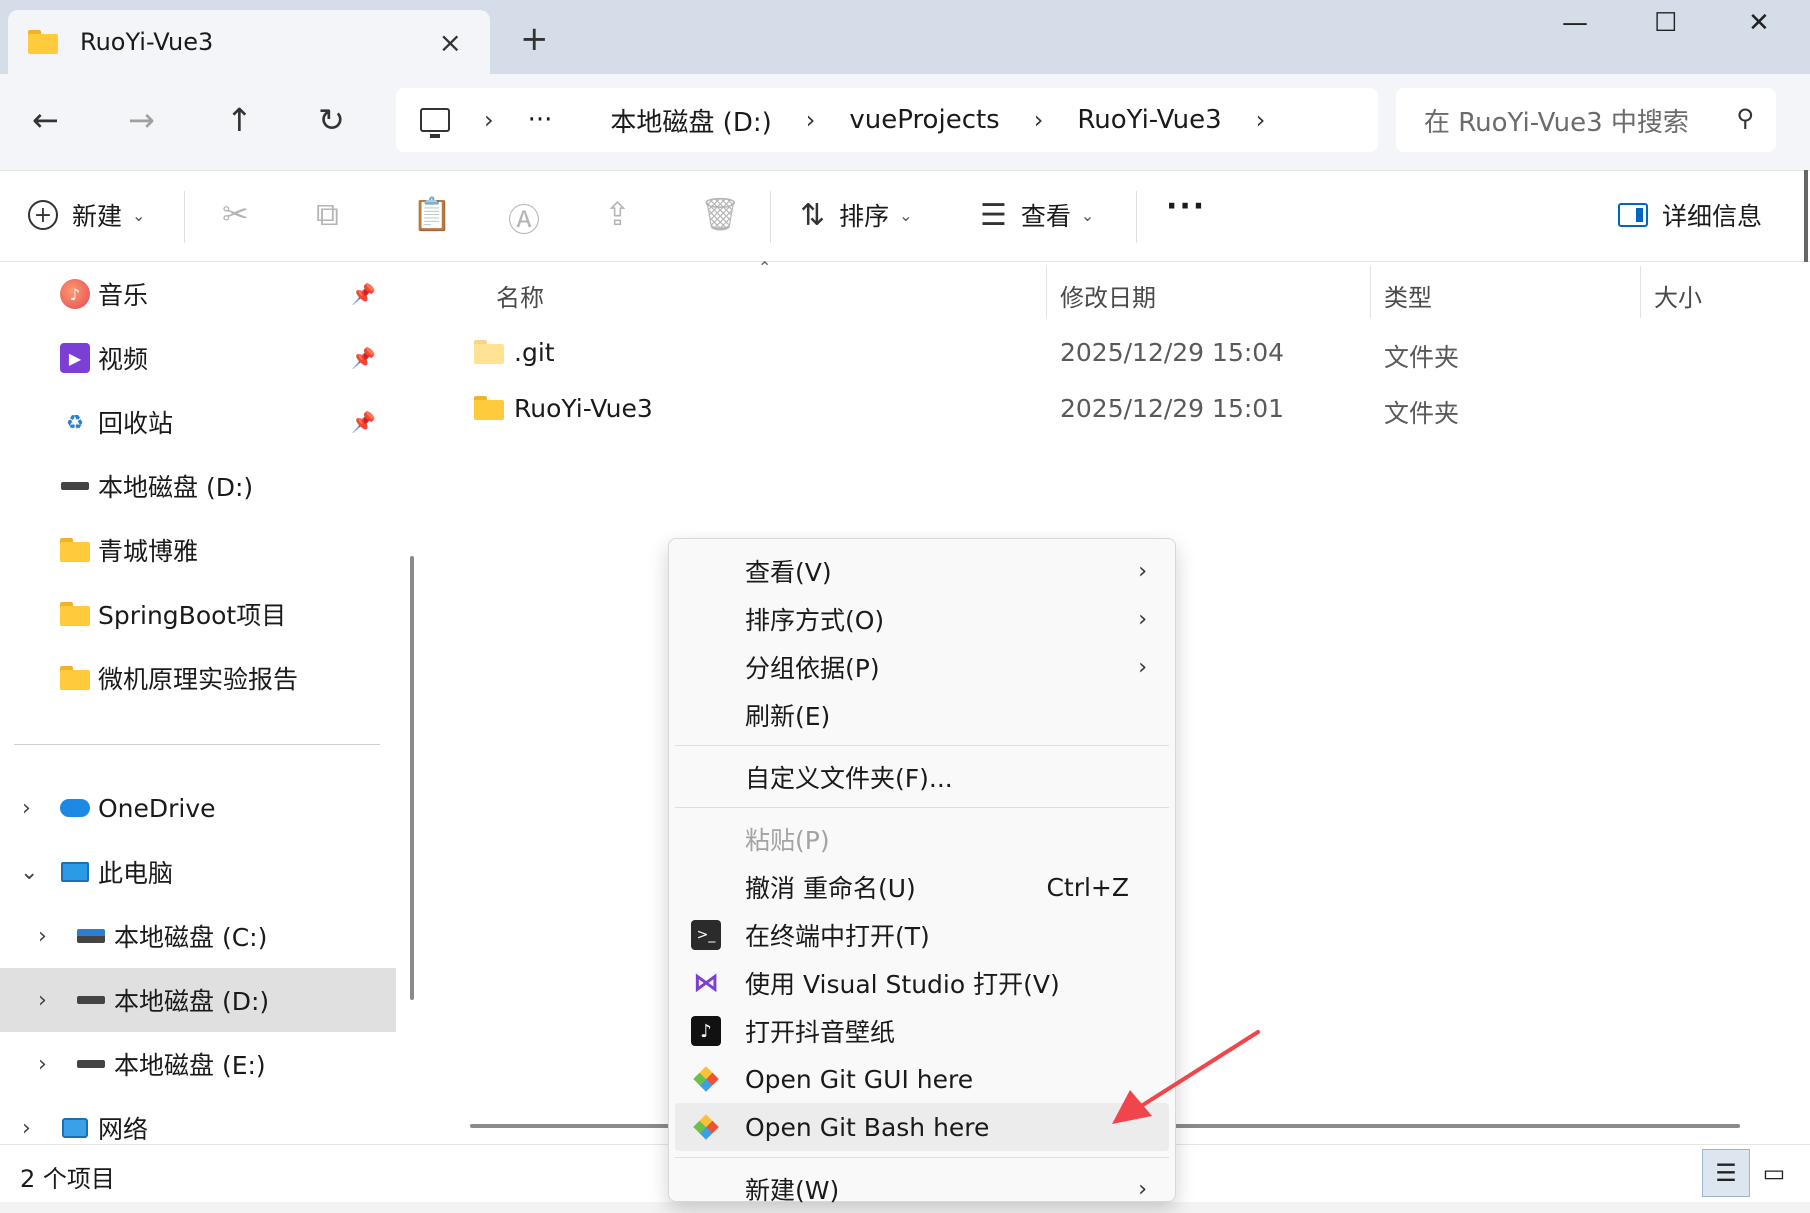 Image resolution: width=1810 pixels, height=1213 pixels. What do you see at coordinates (29, 872) in the screenshot?
I see `chevron-down-icon: ⌄` at bounding box center [29, 872].